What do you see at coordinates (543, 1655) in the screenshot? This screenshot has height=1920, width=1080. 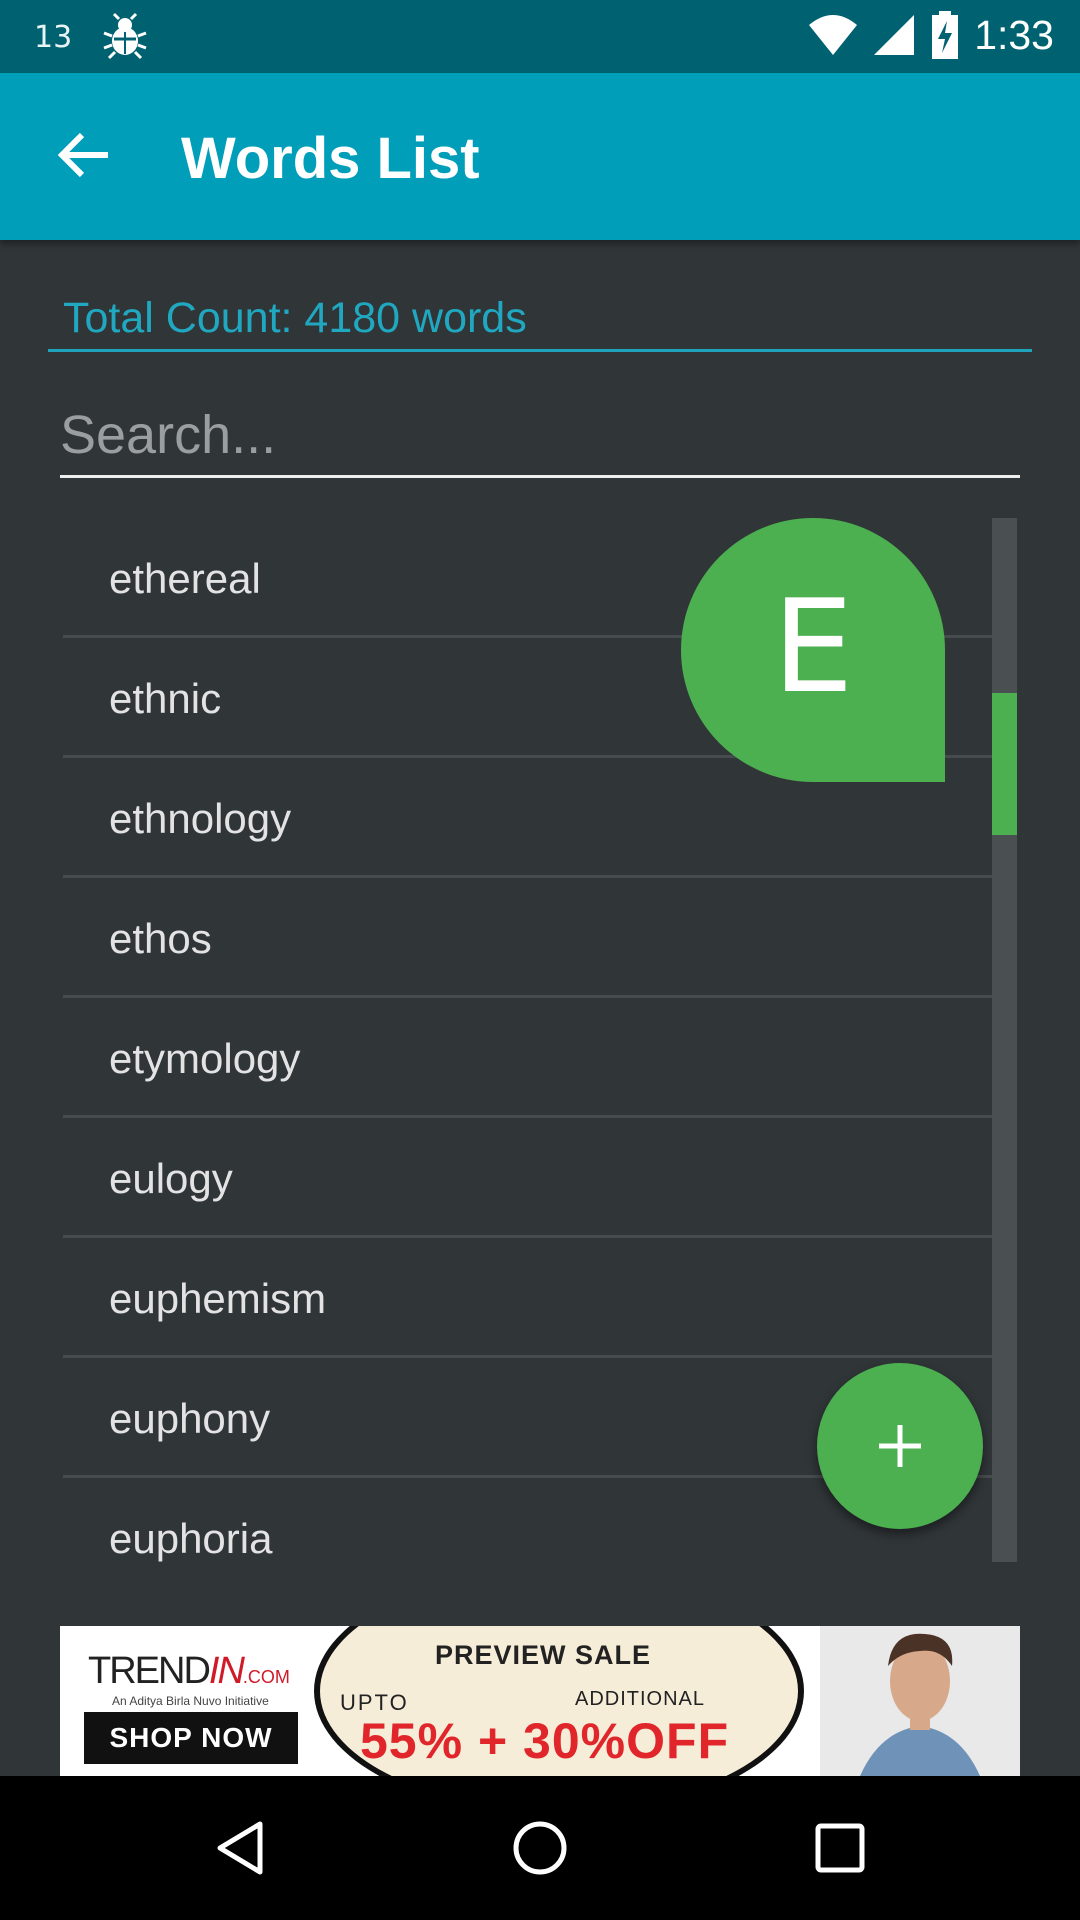 I see `ad-headline: PREVIEW SALE` at bounding box center [543, 1655].